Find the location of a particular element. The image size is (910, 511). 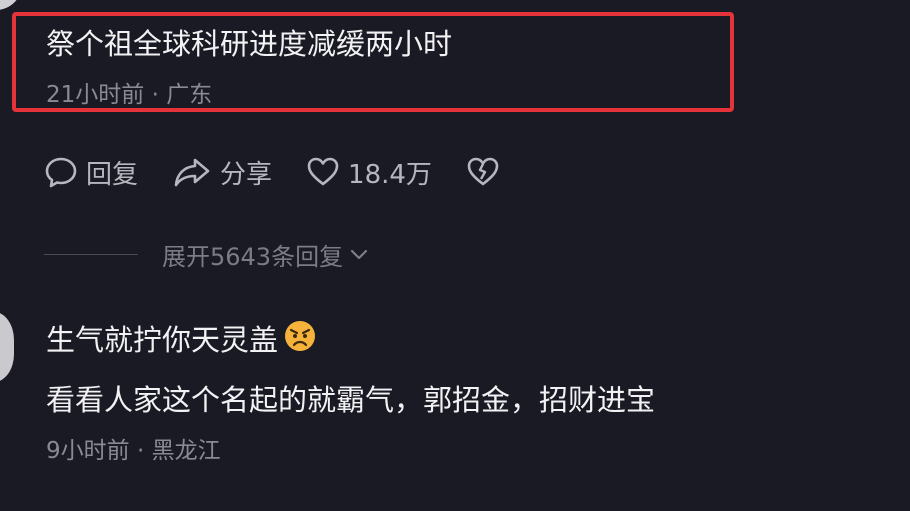

dislike-button is located at coordinates (483, 172).